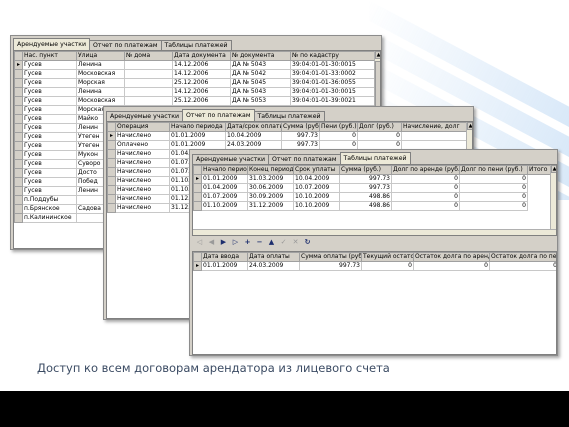 The width and height of the screenshot is (569, 427). Describe the element at coordinates (259, 242) in the screenshot. I see `delete-record-icon: −` at that location.